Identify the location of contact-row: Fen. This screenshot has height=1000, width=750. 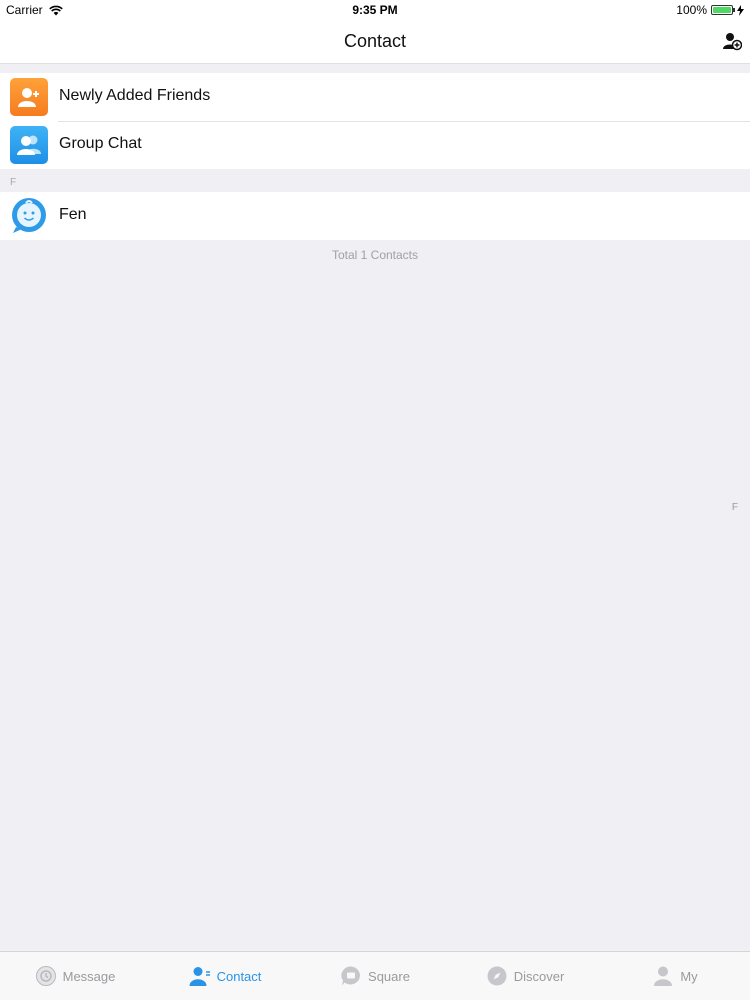
(375, 216).